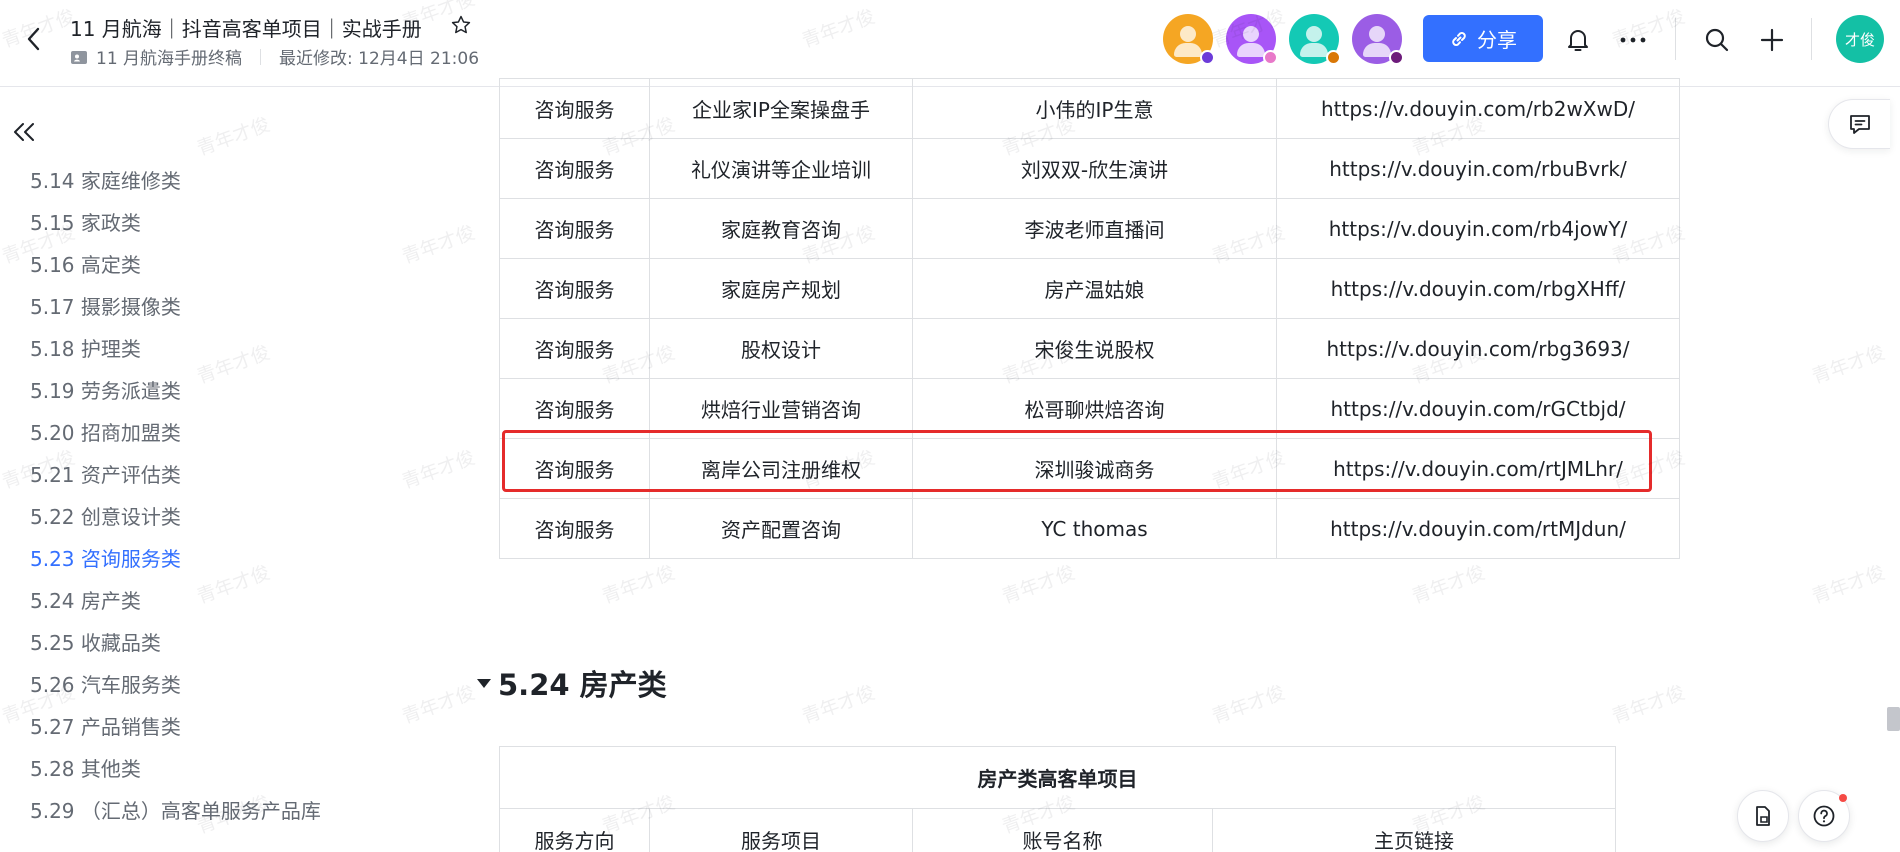 This screenshot has height=852, width=1900. Describe the element at coordinates (175, 685) in the screenshot. I see `toc-item: 5.26 汽车服务类` at that location.